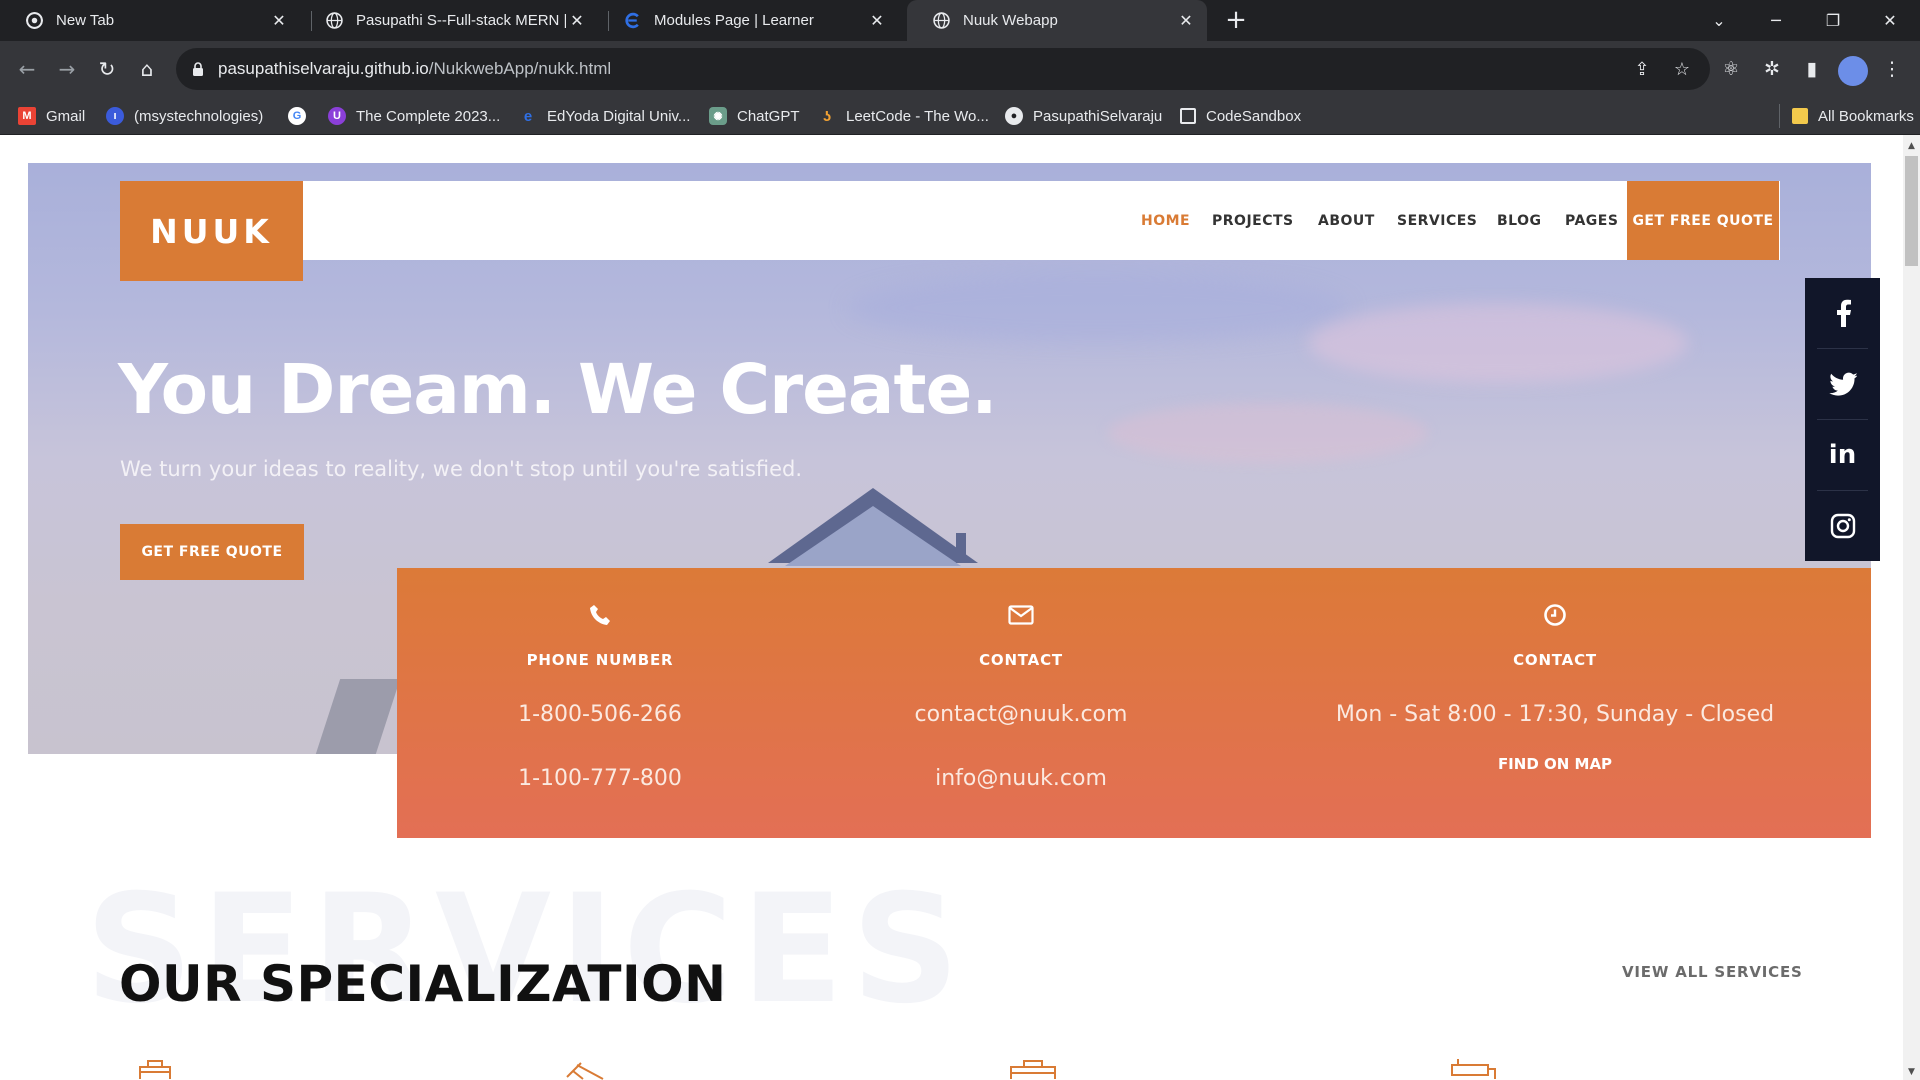 This screenshot has width=1920, height=1080. What do you see at coordinates (198, 69) in the screenshot?
I see `lock-icon` at bounding box center [198, 69].